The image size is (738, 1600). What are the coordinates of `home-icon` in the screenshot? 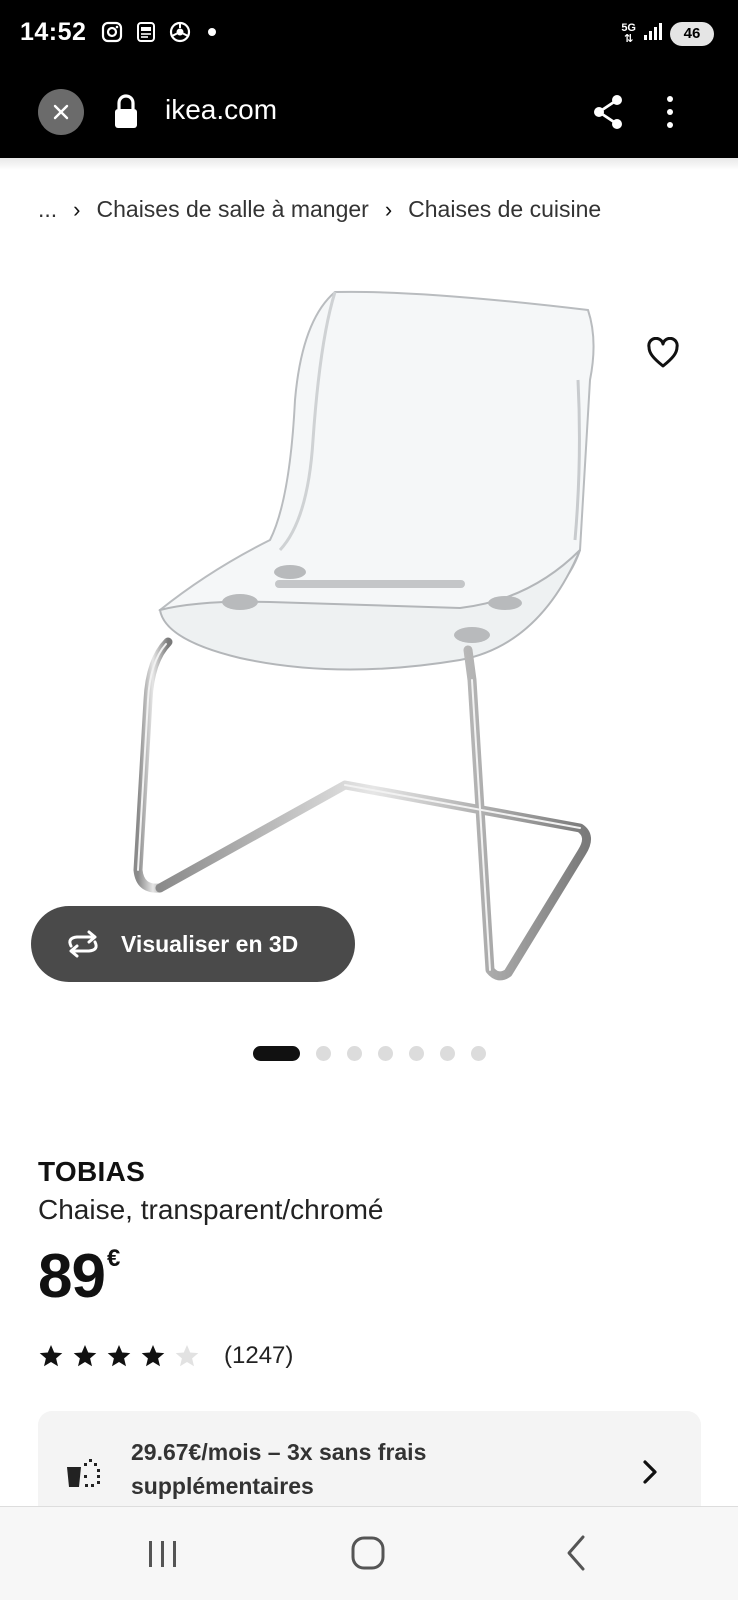 It's located at (368, 1553).